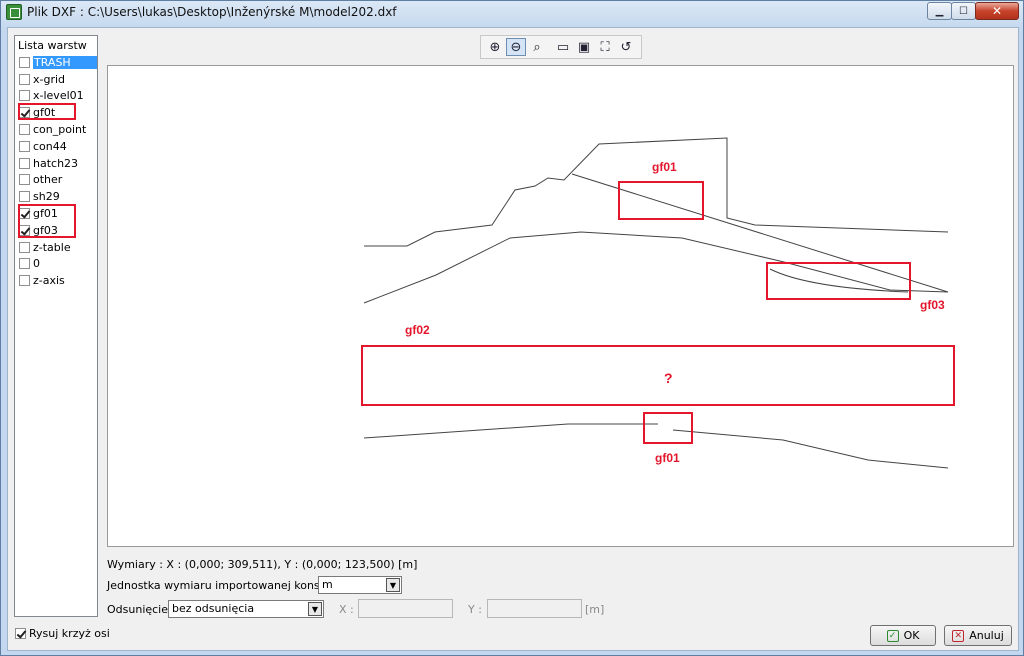 This screenshot has height=656, width=1024. I want to click on highlight-box-gf0t, so click(47, 111).